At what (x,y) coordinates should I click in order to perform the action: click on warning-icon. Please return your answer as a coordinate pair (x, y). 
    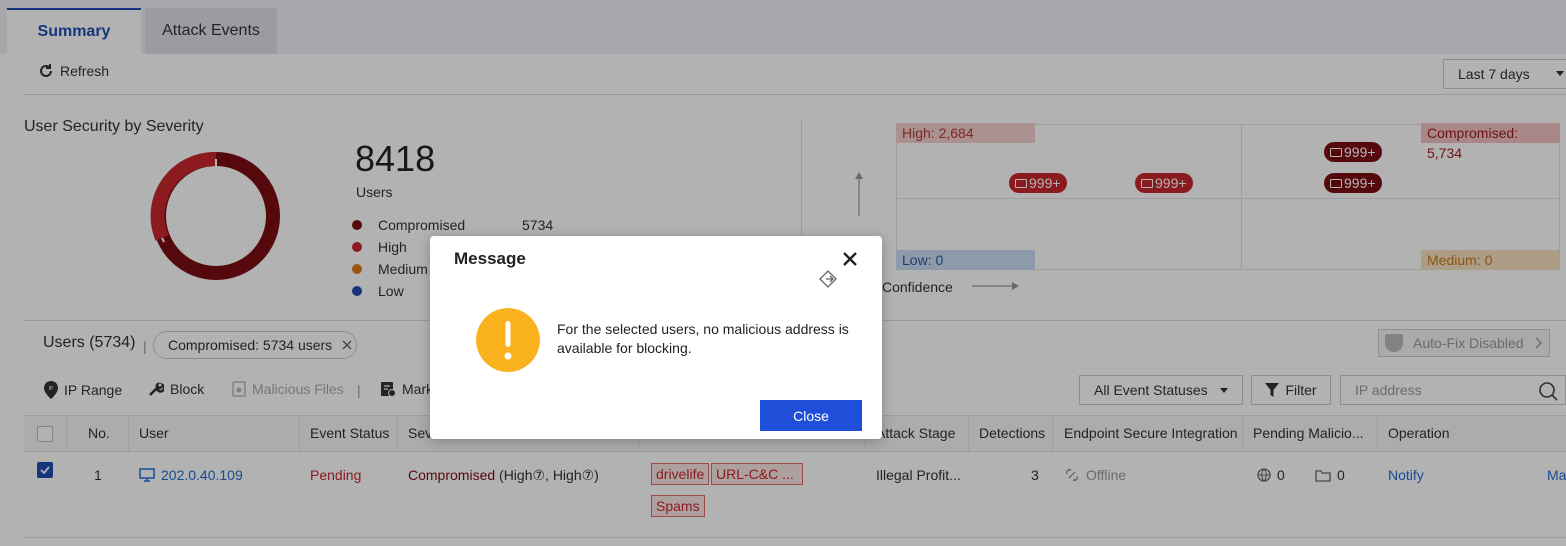
    Looking at the image, I should click on (508, 340).